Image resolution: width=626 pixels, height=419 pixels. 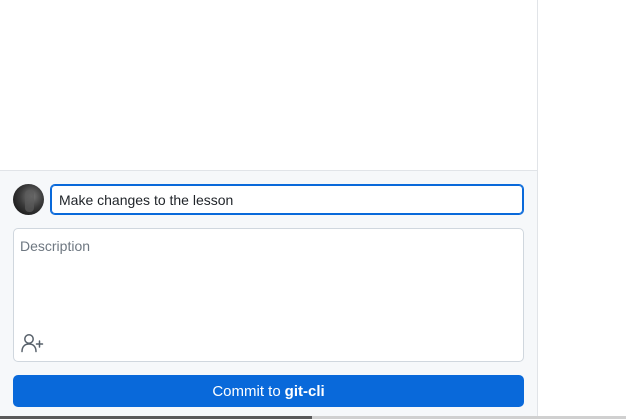 I want to click on avatar, so click(x=28, y=199).